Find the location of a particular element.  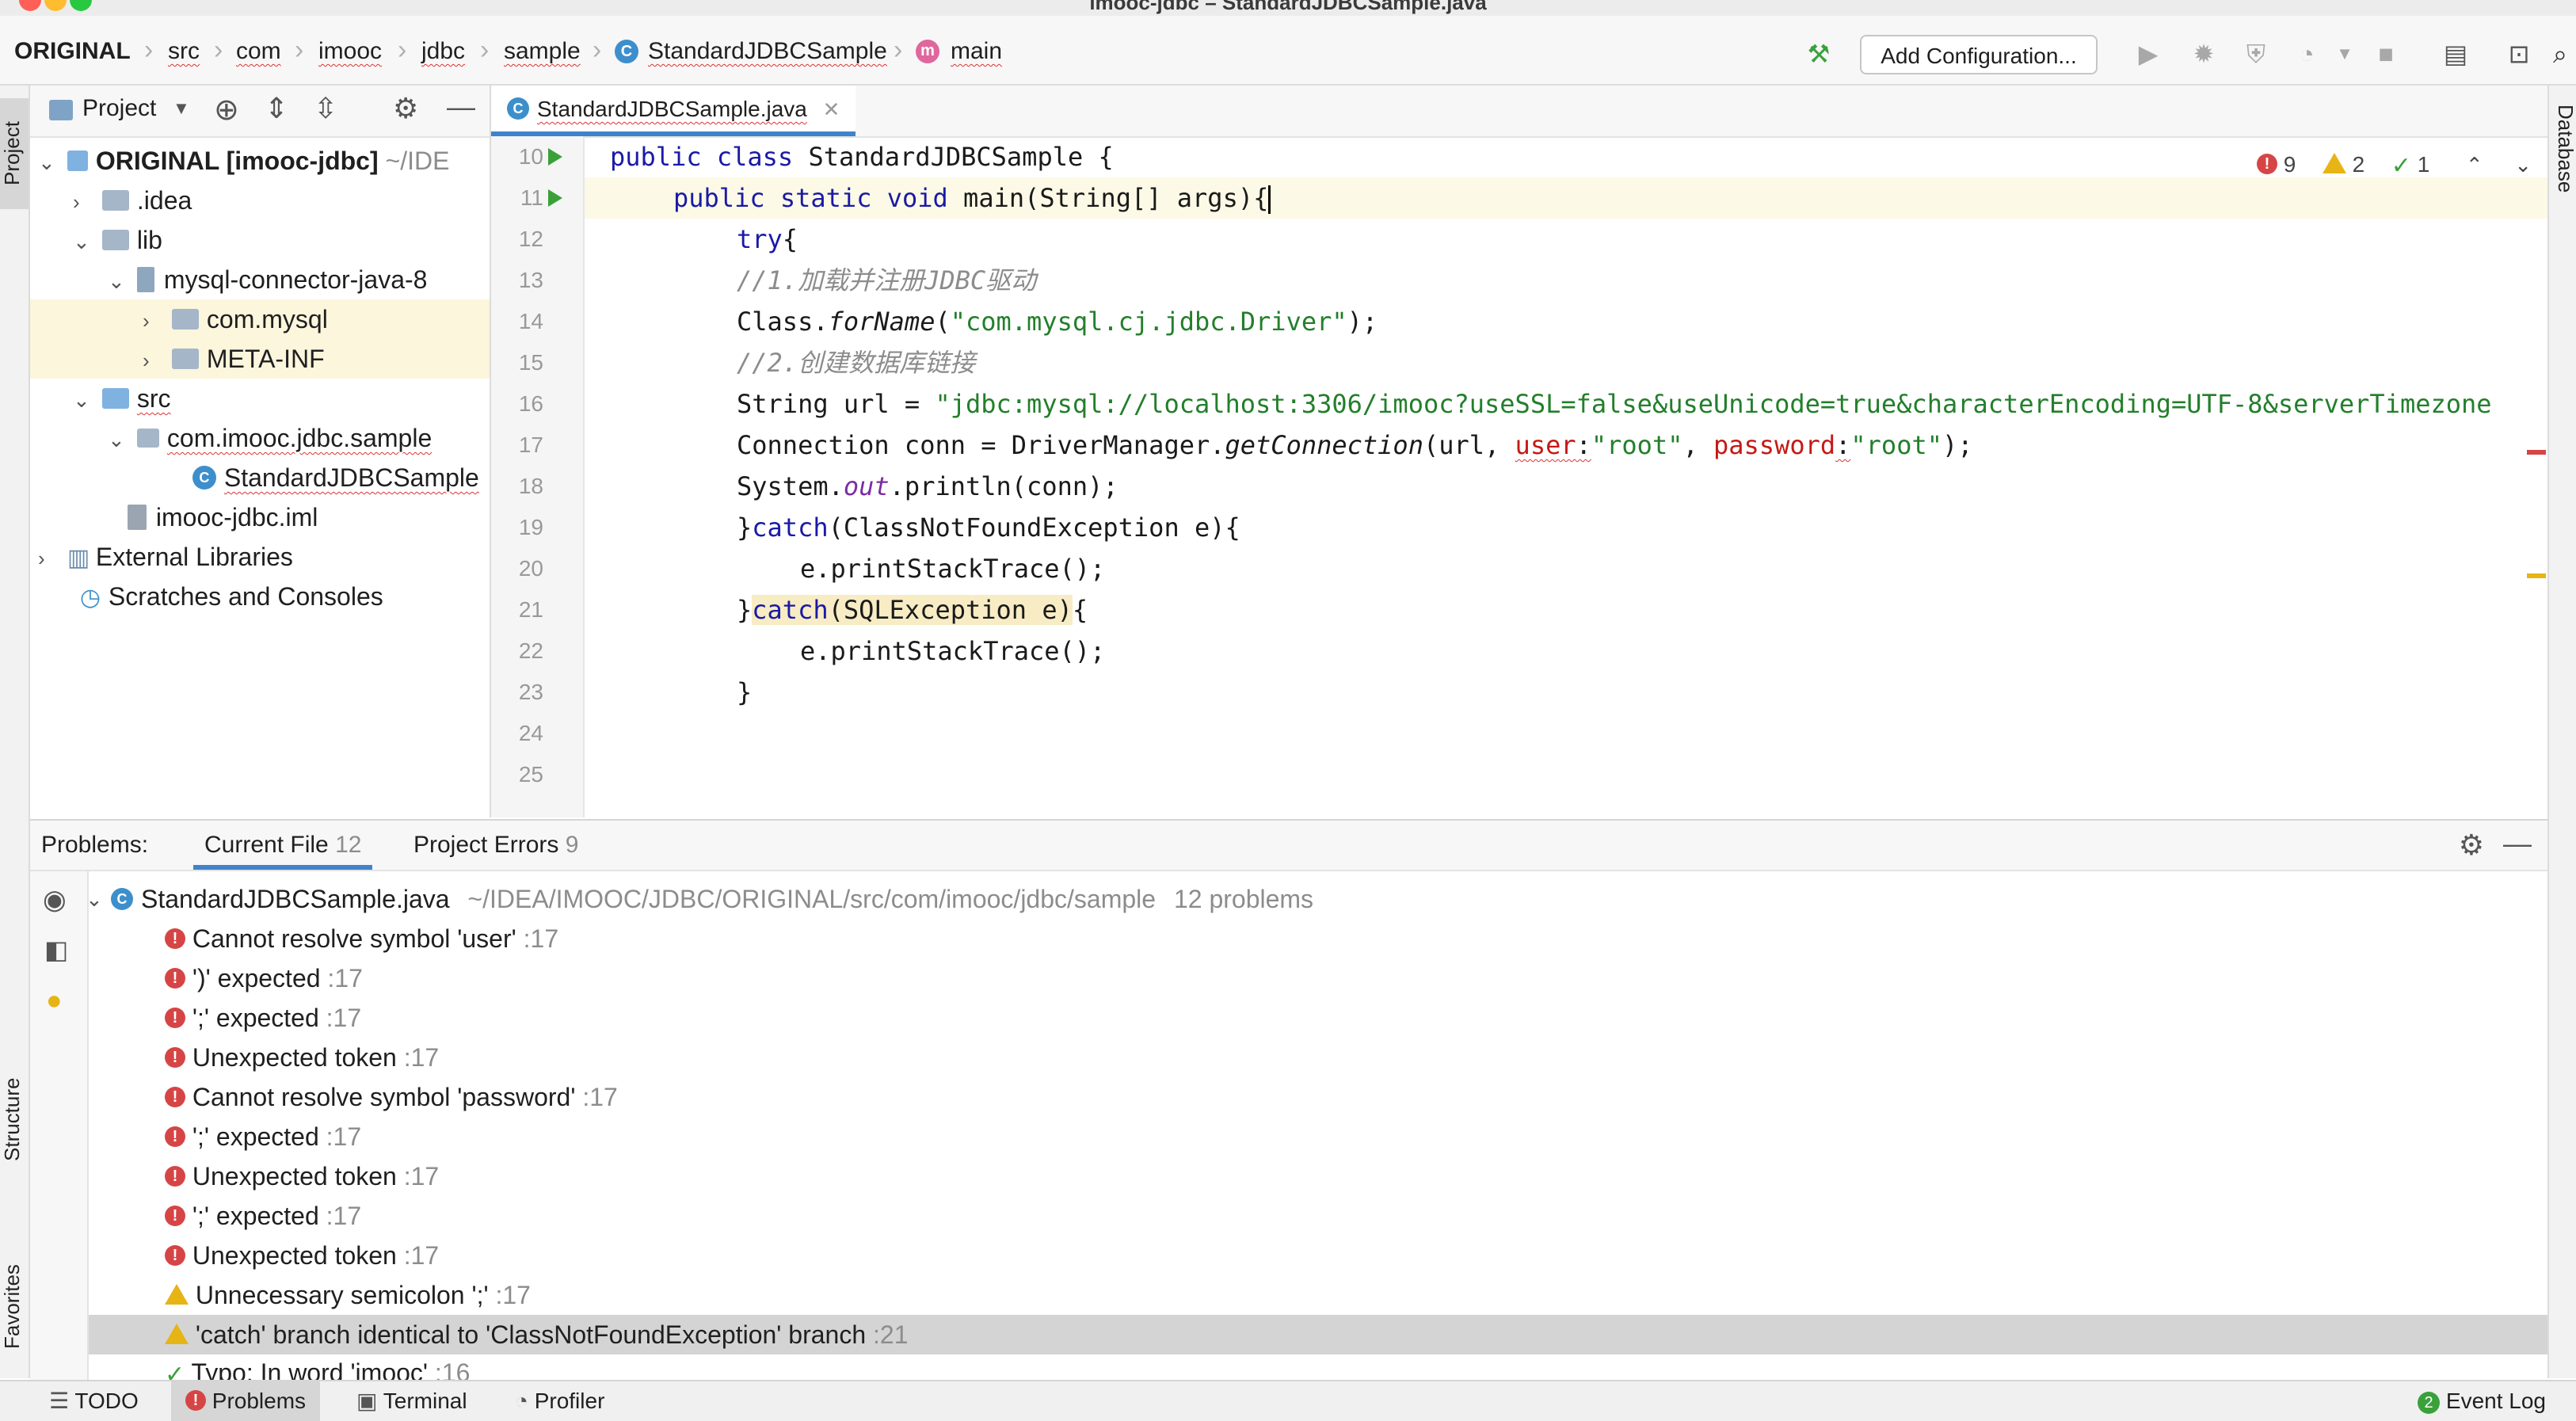

breadcrumb-sample: sample is located at coordinates (542, 52).